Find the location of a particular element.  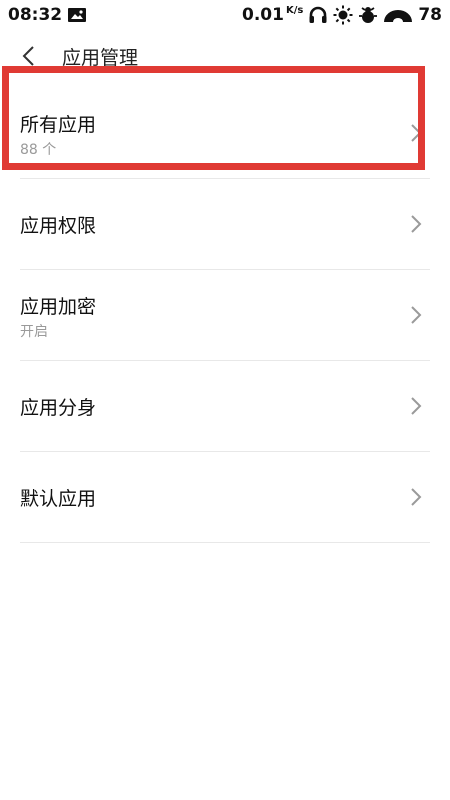

net-speed-unit: K/s is located at coordinates (294, 11).